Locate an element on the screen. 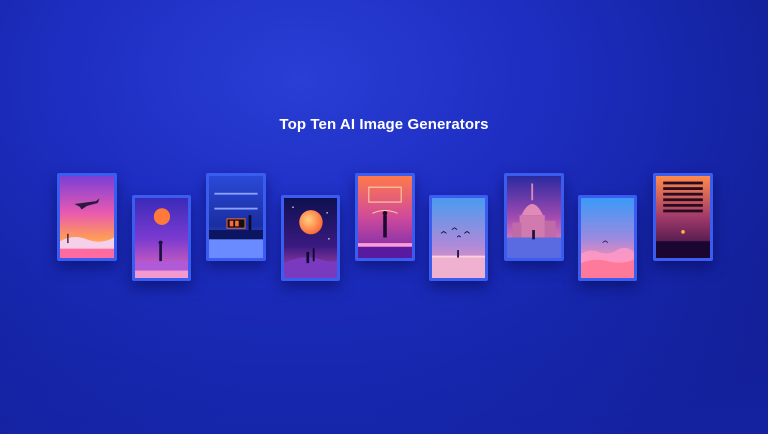 The image size is (768, 434). planet-figure-artwork is located at coordinates (310, 238).